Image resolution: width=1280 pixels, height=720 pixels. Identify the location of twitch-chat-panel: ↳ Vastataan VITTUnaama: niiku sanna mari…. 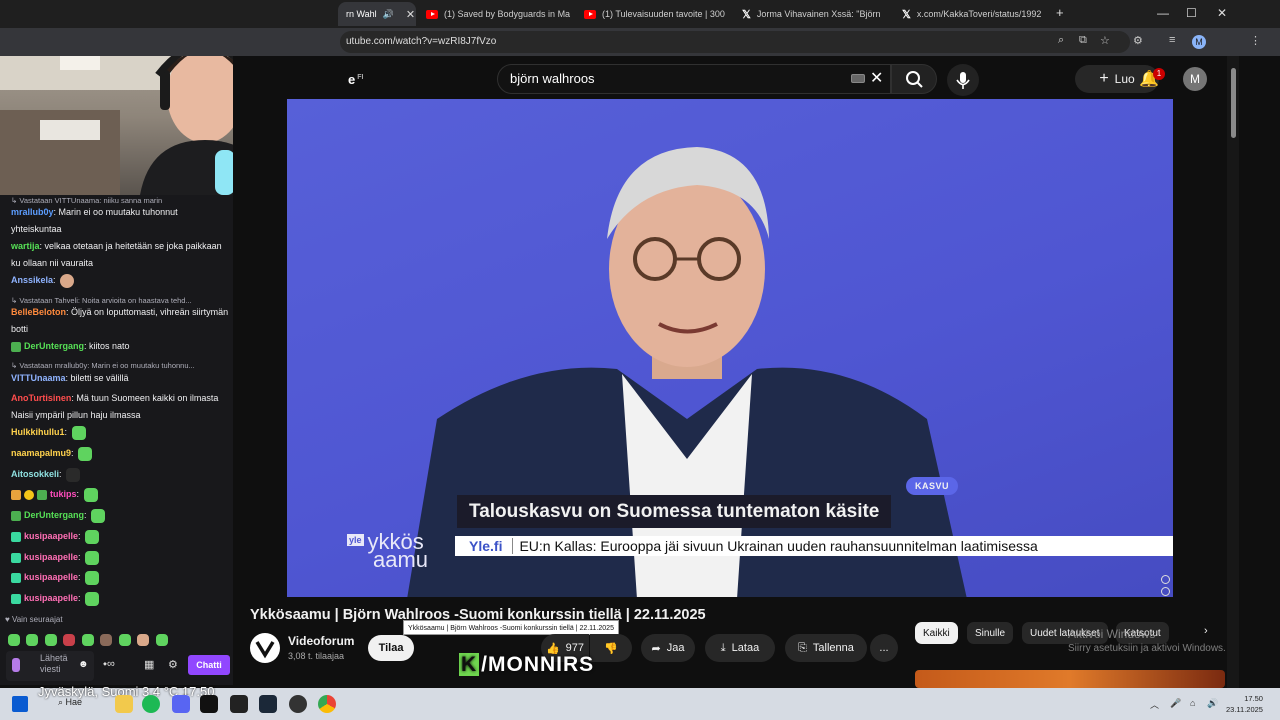
(116, 440).